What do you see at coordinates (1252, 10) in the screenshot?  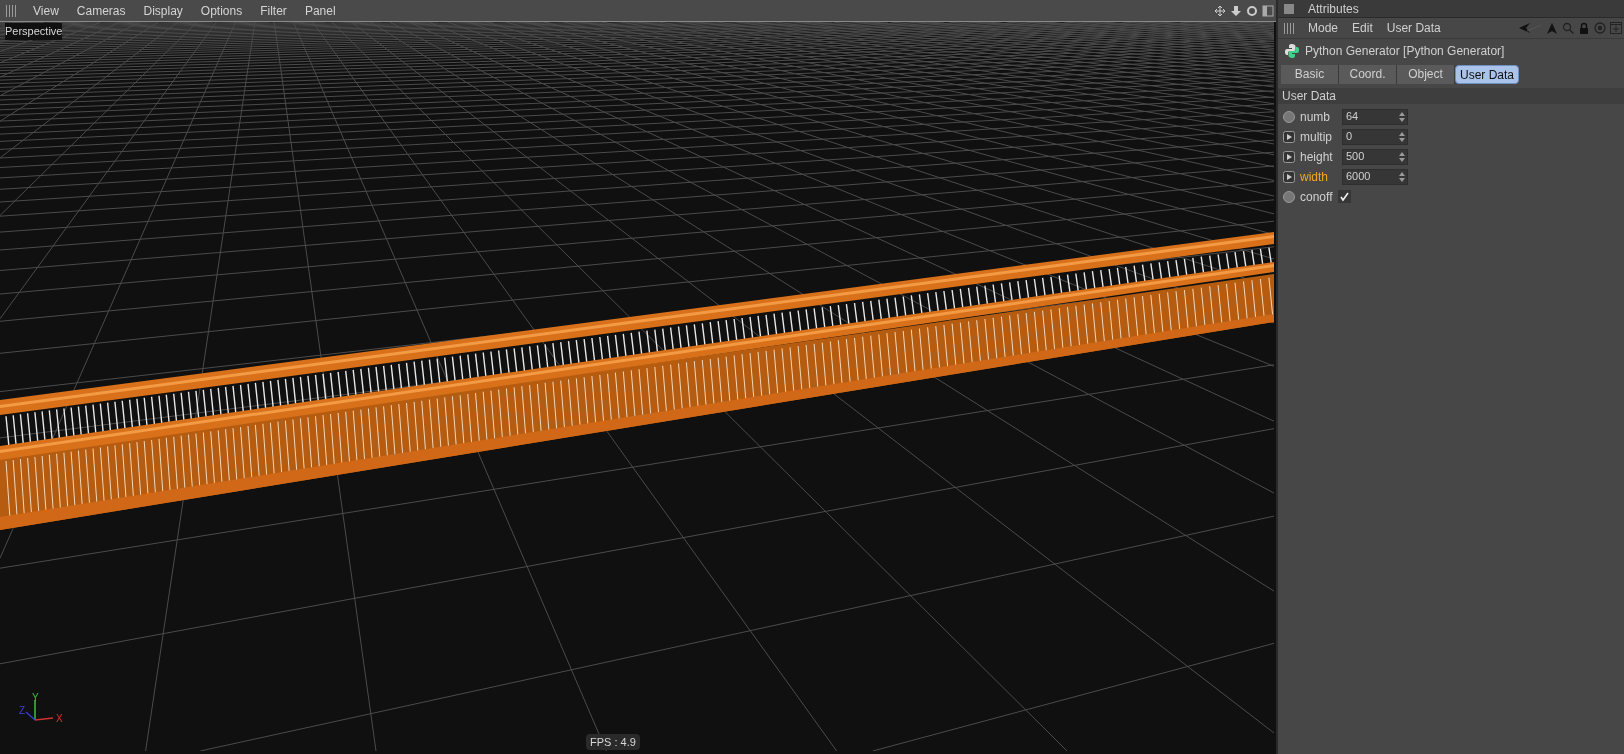 I see `rotate-icon` at bounding box center [1252, 10].